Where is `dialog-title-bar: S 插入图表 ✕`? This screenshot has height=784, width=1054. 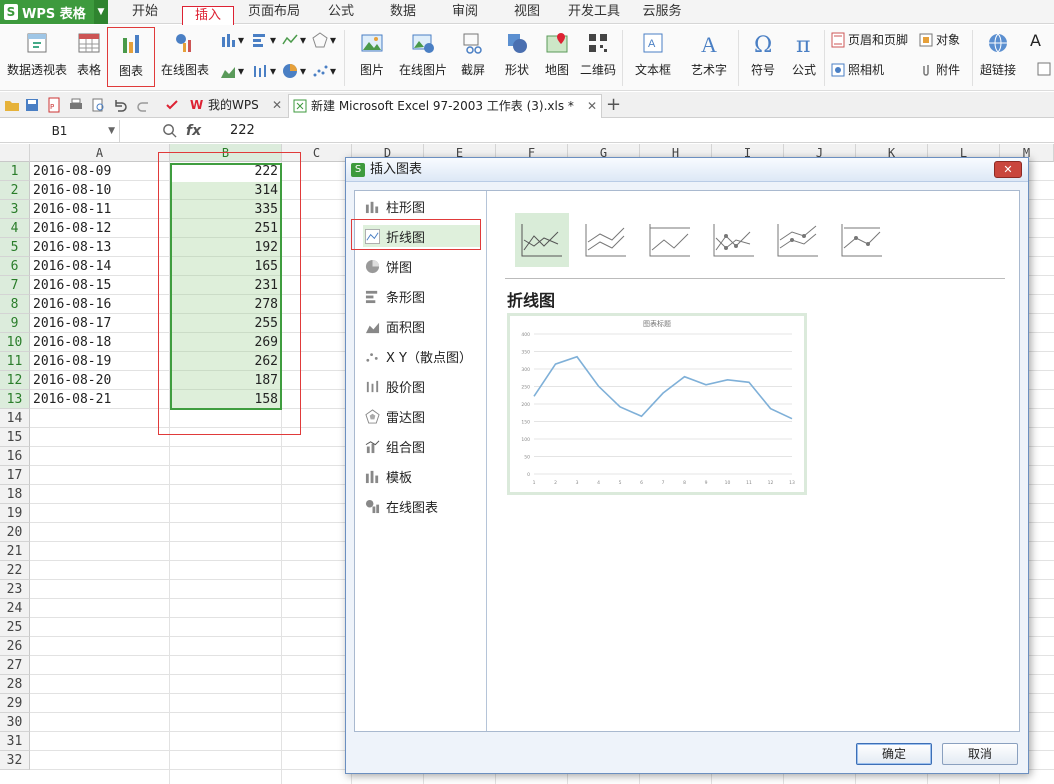 dialog-title-bar: S 插入图表 ✕ is located at coordinates (687, 170).